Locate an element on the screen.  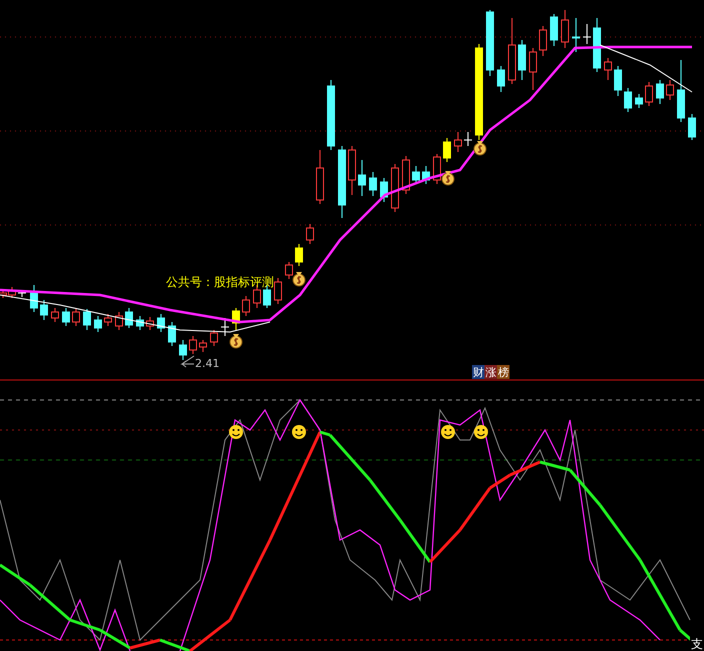
indicator-badge: 榜 is located at coordinates (503, 372).